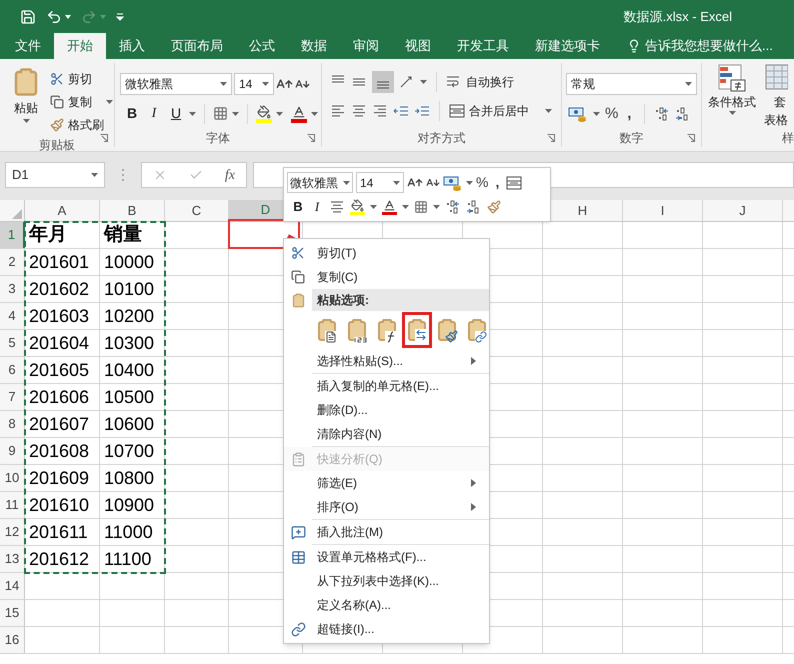 Image resolution: width=794 pixels, height=664 pixels. What do you see at coordinates (129, 262) in the screenshot?
I see `table-cell-text: 10000` at bounding box center [129, 262].